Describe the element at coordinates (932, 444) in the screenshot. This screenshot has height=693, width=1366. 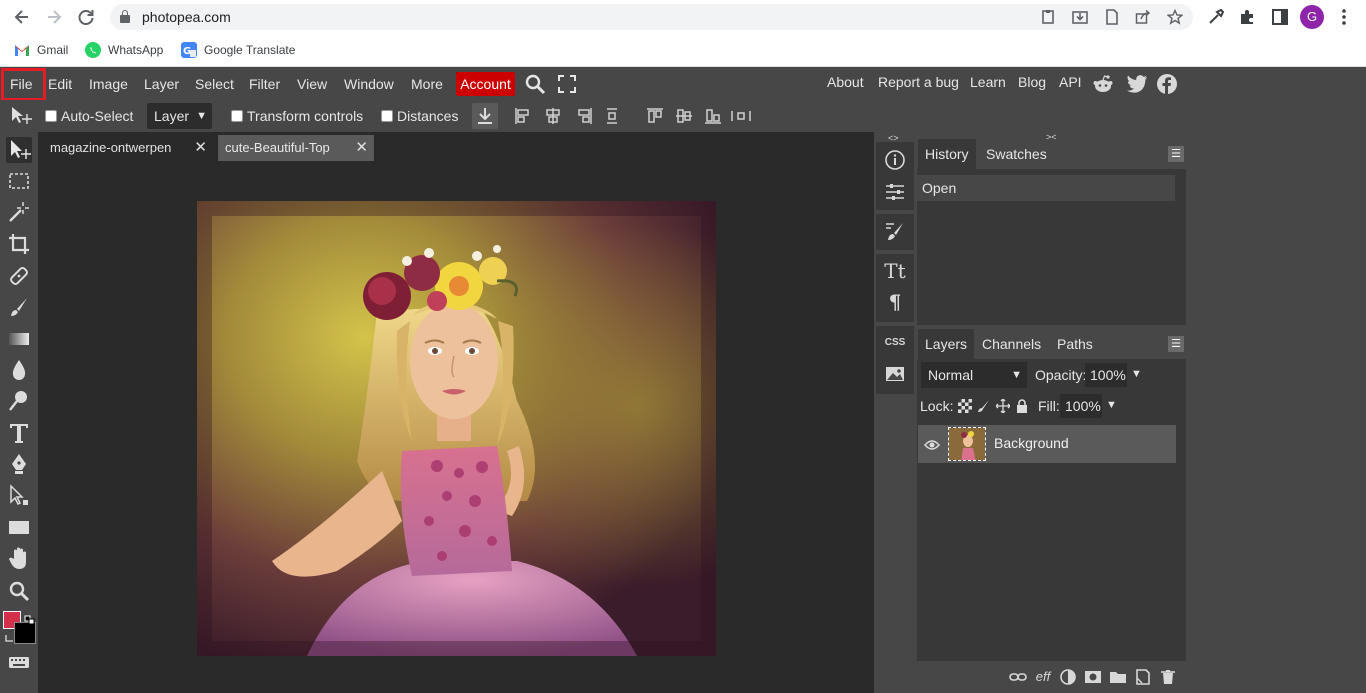
I see `eye-icon` at that location.